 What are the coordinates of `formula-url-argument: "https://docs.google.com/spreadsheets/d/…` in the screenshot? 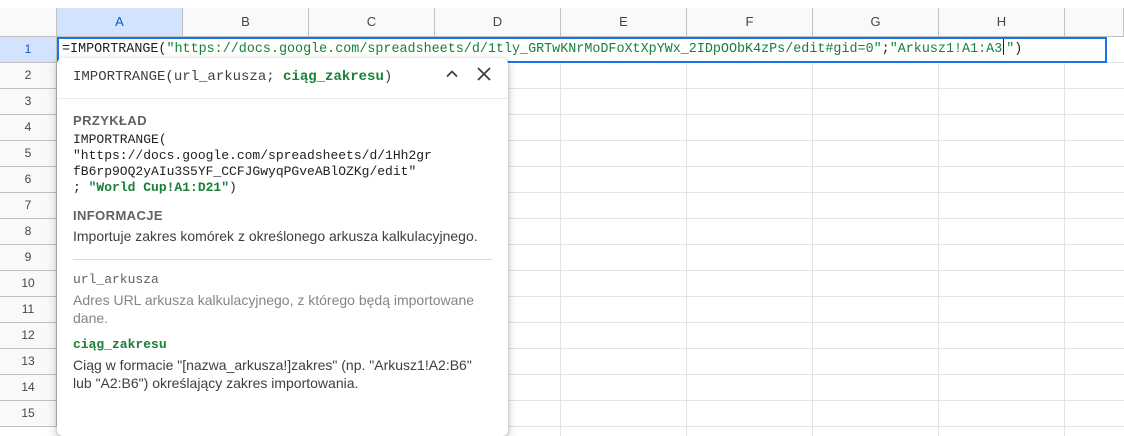 It's located at (524, 49).